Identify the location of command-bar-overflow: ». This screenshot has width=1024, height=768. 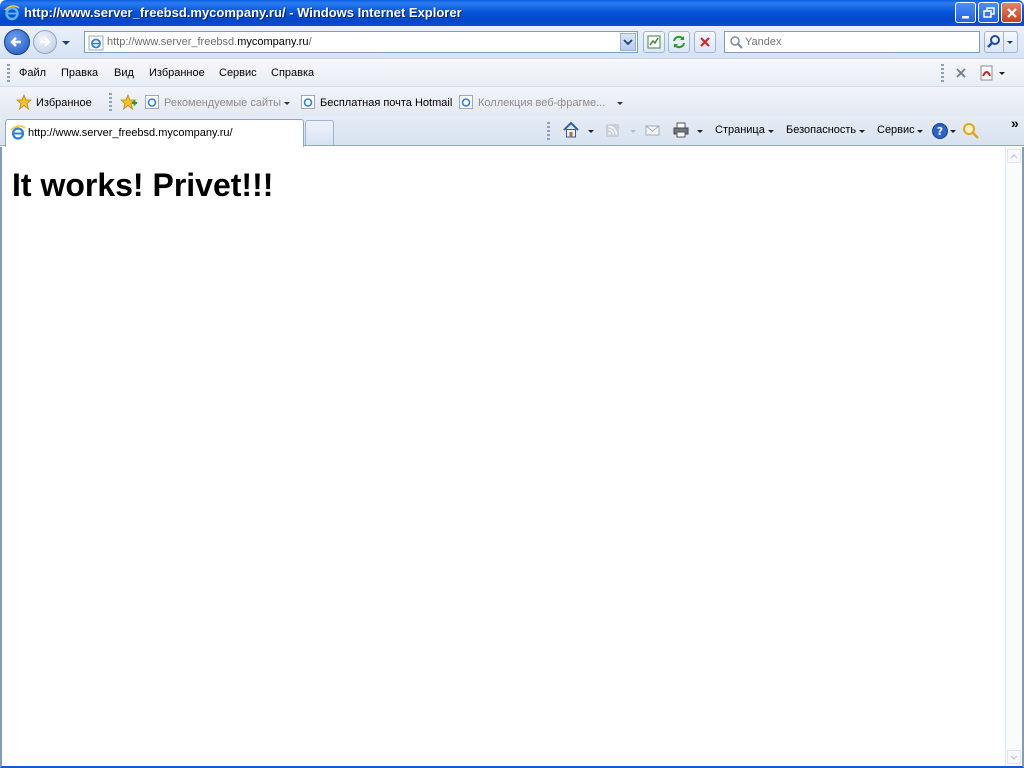
(1015, 123).